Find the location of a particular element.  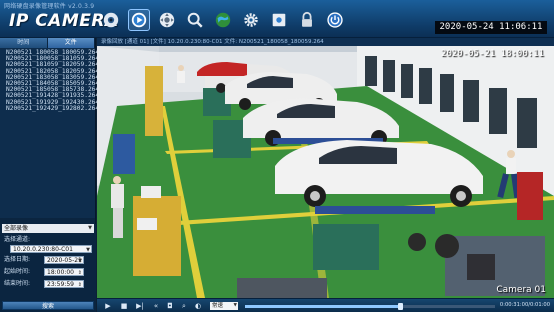

date-field: 2020-05-21 ▼ is located at coordinates (64, 260).